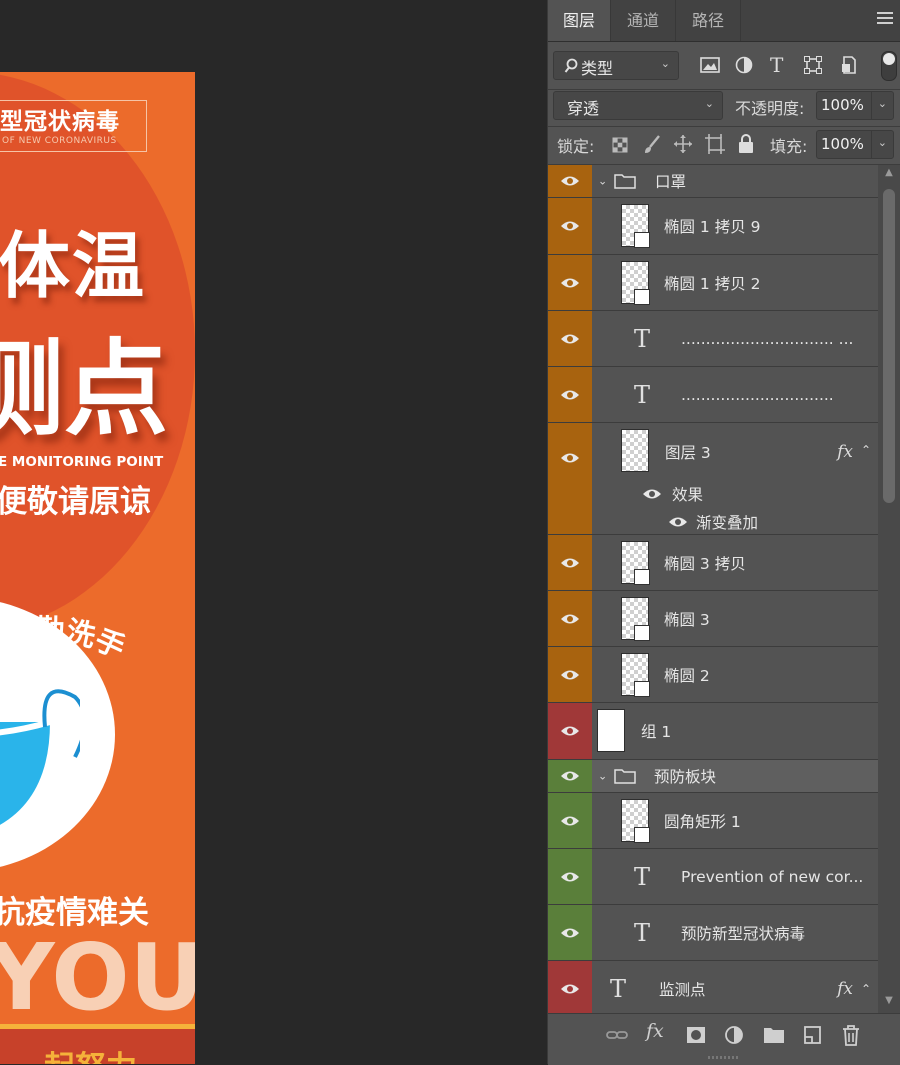  I want to click on type-filter-icon: T, so click(776, 65).